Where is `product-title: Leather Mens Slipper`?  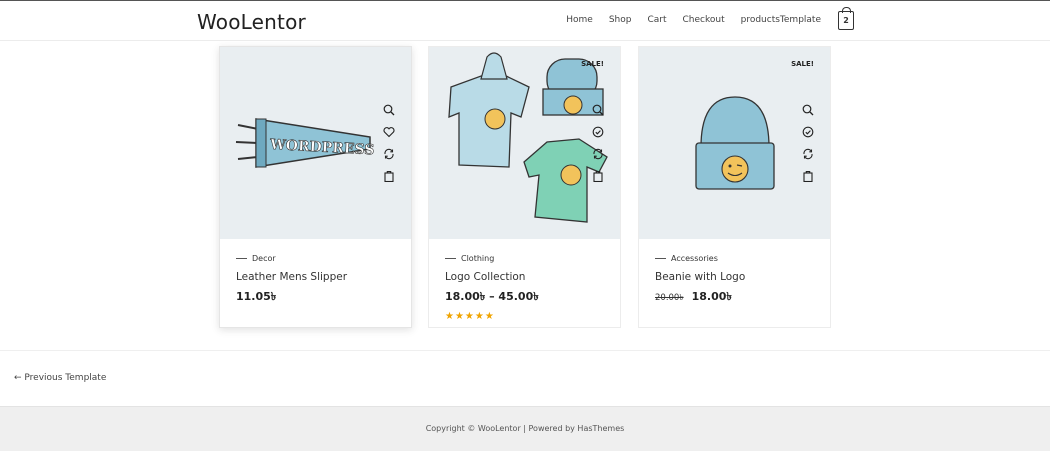
product-title: Leather Mens Slipper is located at coordinates (291, 277).